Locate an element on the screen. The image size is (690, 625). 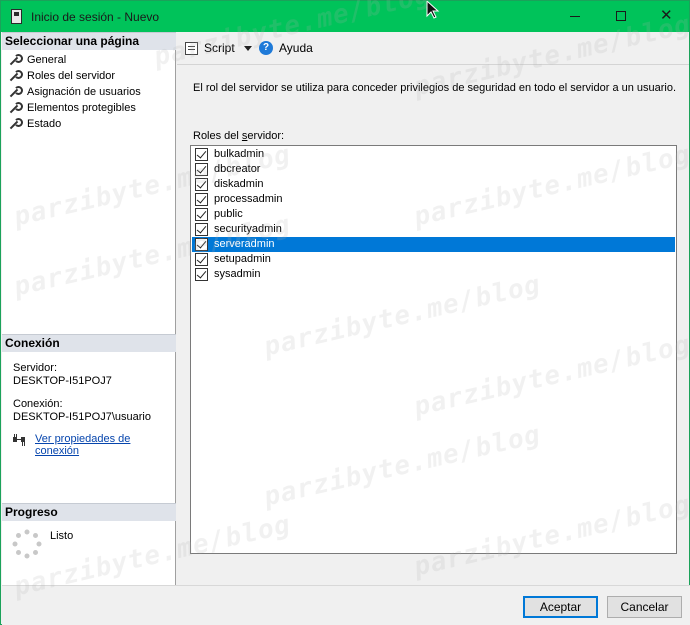
dialog-footer: Aceptar Cancelar is located at coordinates (346, 605).